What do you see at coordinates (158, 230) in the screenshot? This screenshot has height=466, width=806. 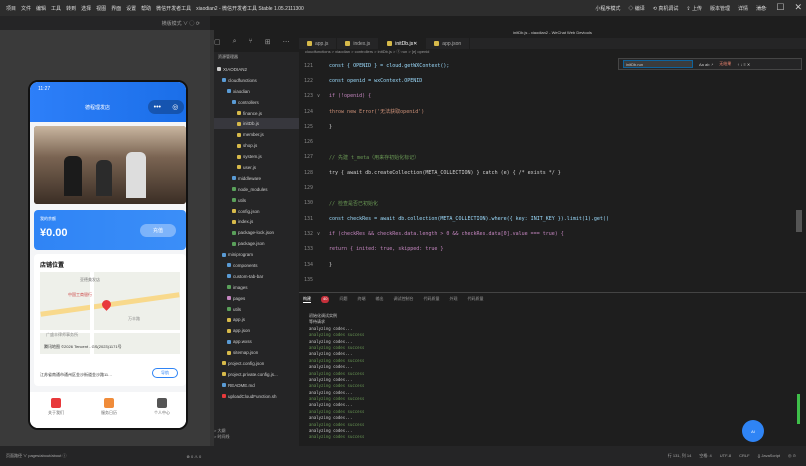 I see `recharge-button: 充值` at bounding box center [158, 230].